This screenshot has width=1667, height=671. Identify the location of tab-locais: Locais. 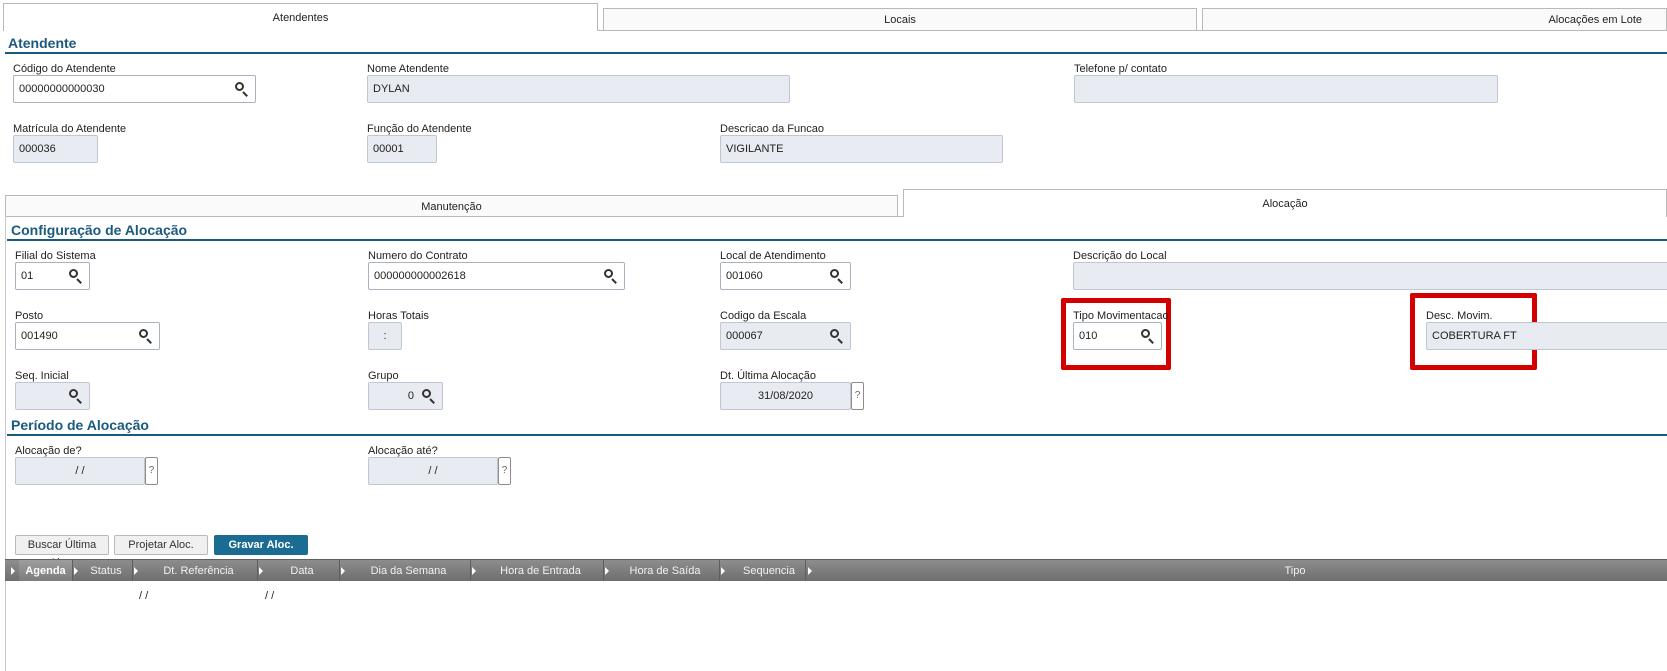
(900, 19).